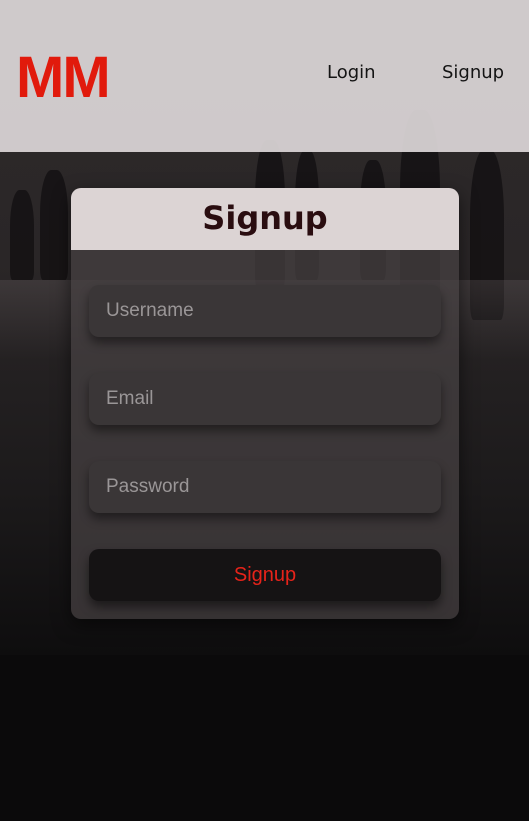 The image size is (529, 821). Describe the element at coordinates (473, 72) in the screenshot. I see `nav-signup-link: Signup` at that location.